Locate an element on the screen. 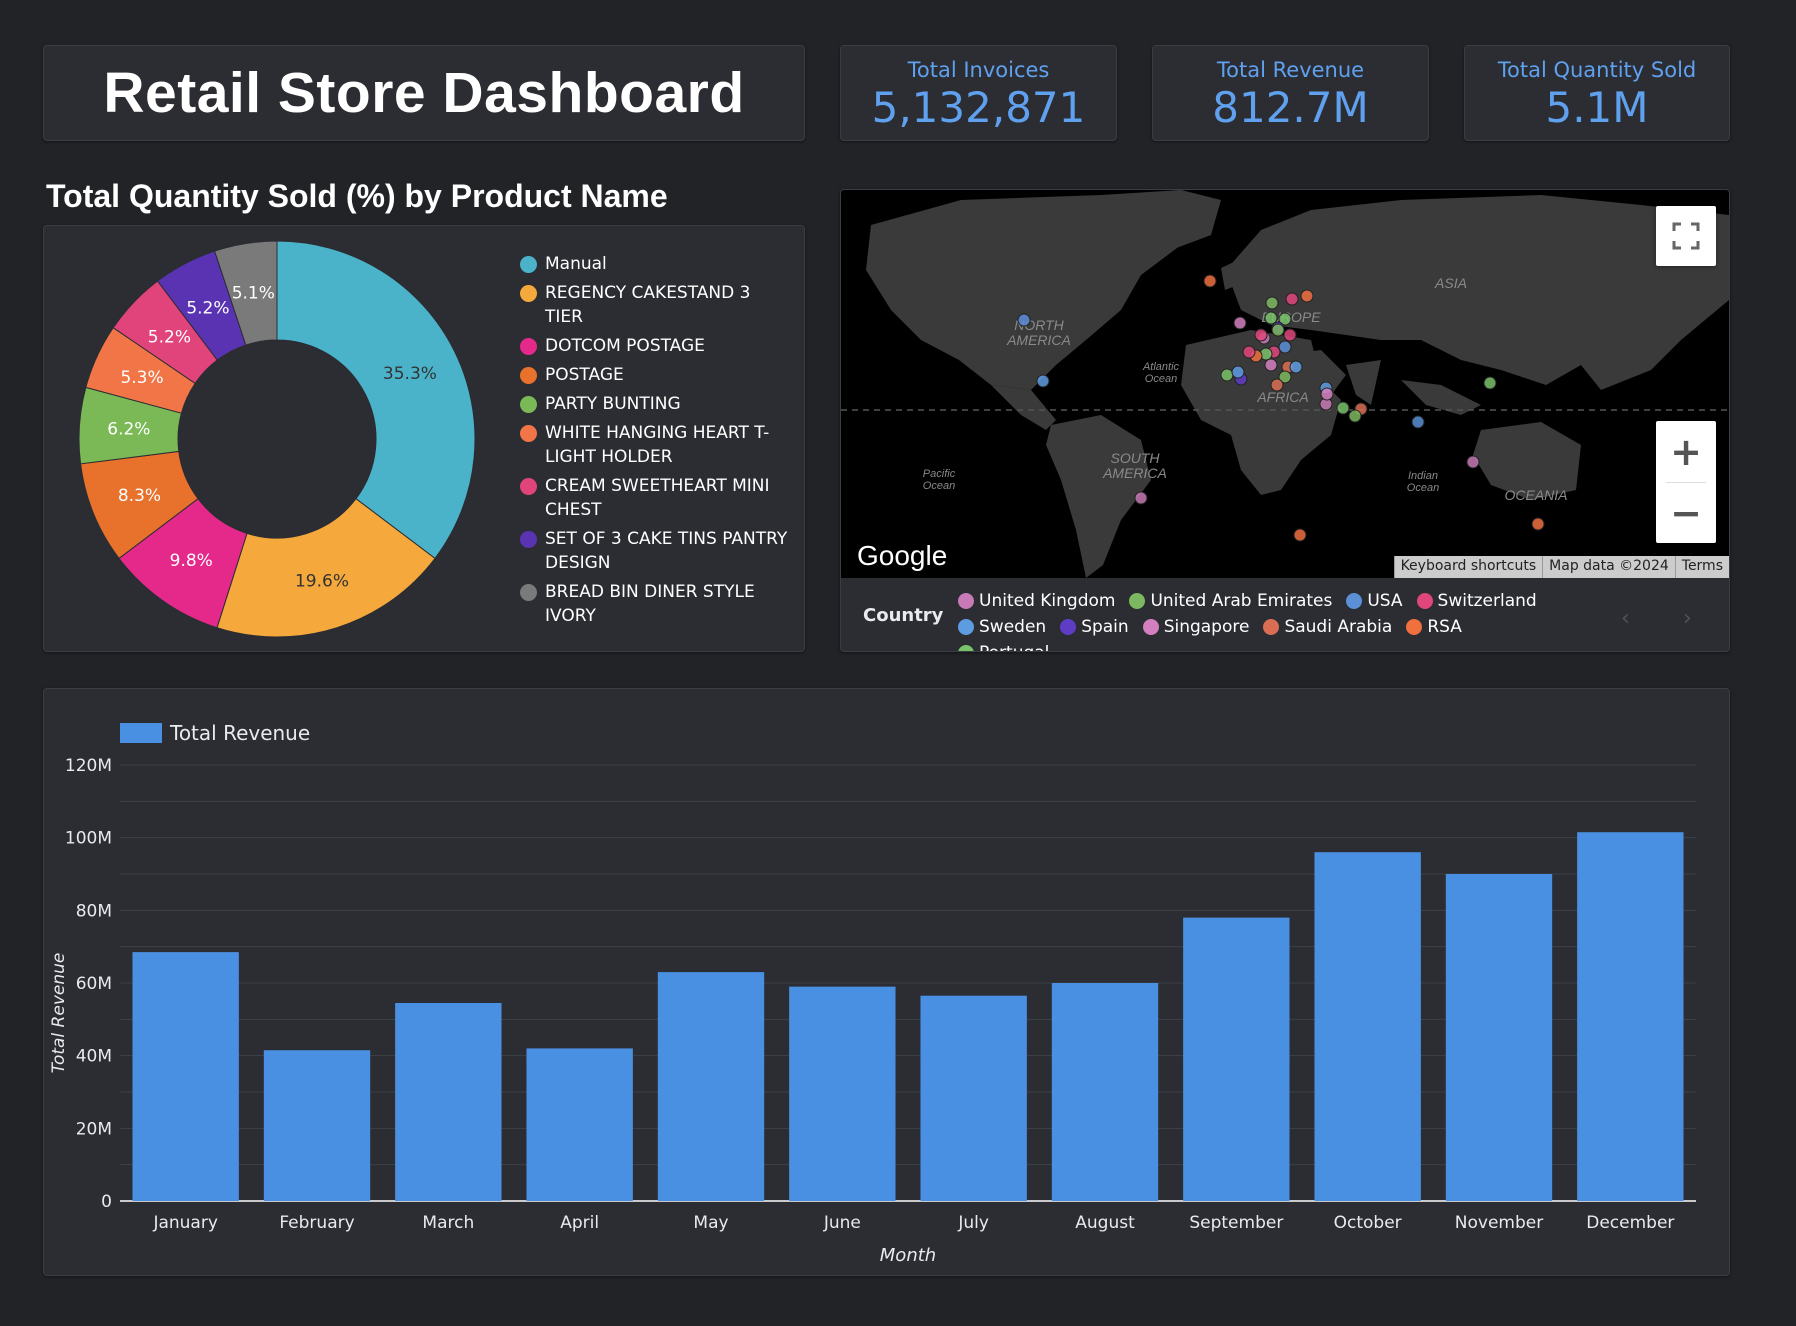  donut-chart: 35.3%19.6%9.8%8.3%6.2%5.3%5.2%5.2%5.1% is located at coordinates (279, 438).